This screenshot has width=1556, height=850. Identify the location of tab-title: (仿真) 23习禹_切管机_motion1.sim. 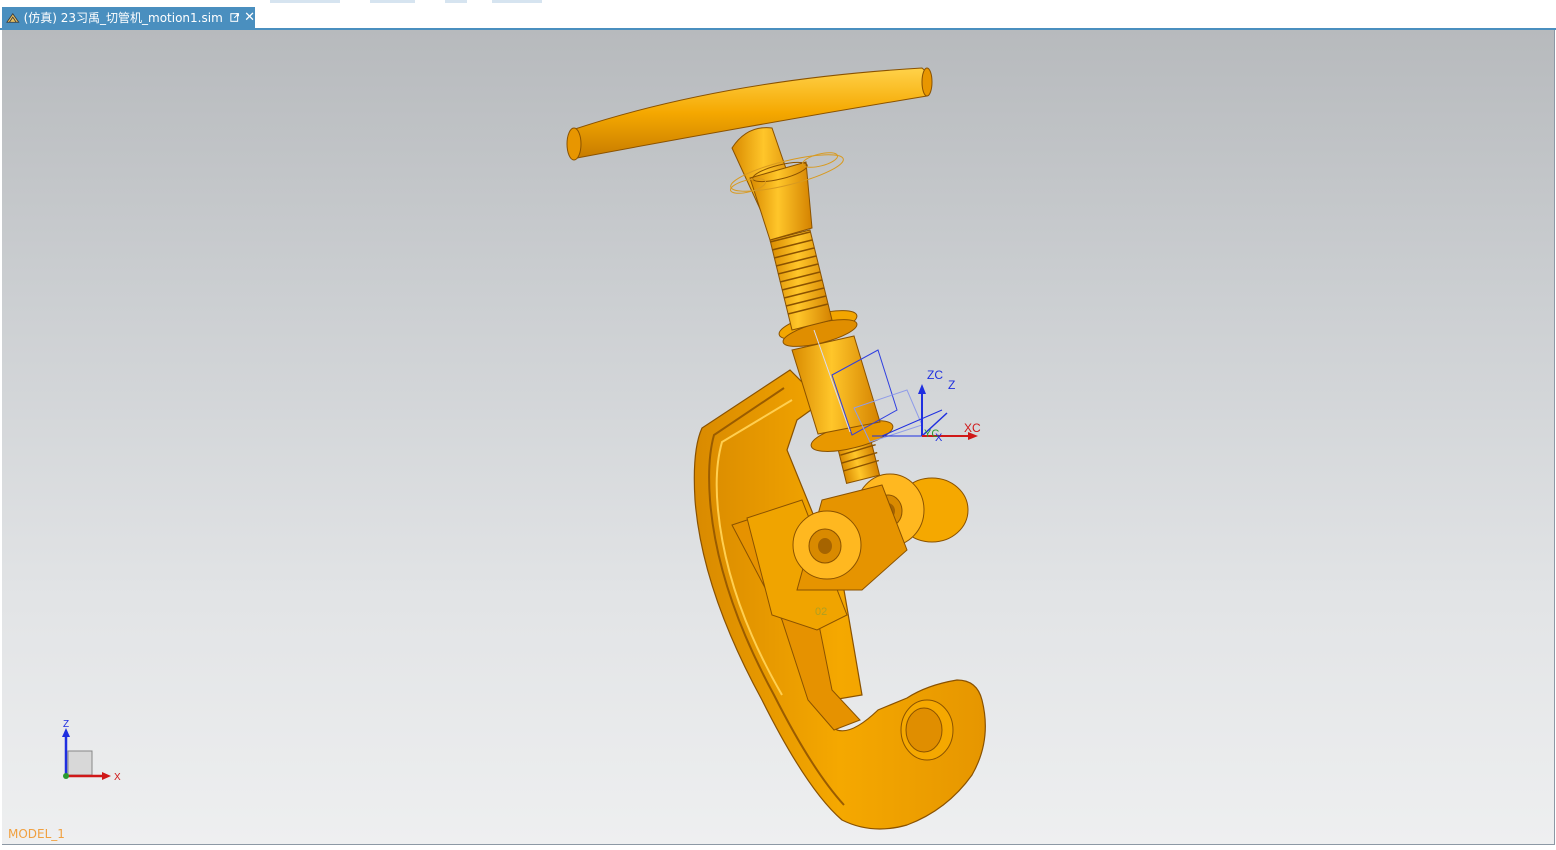
(123, 18).